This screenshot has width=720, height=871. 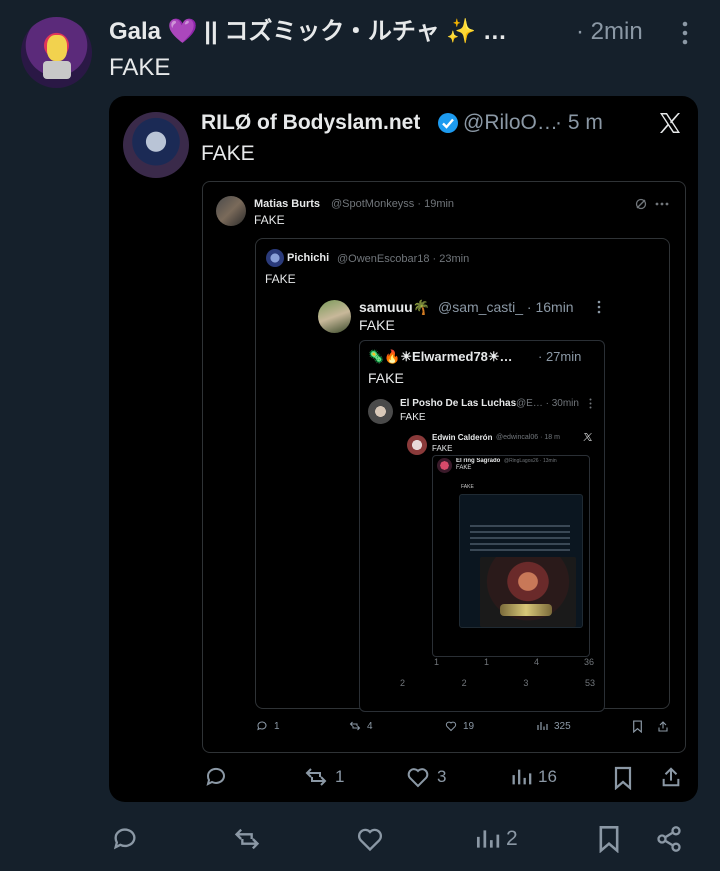 What do you see at coordinates (462, 438) in the screenshot?
I see `edwin-author-name: Edwin Calderón` at bounding box center [462, 438].